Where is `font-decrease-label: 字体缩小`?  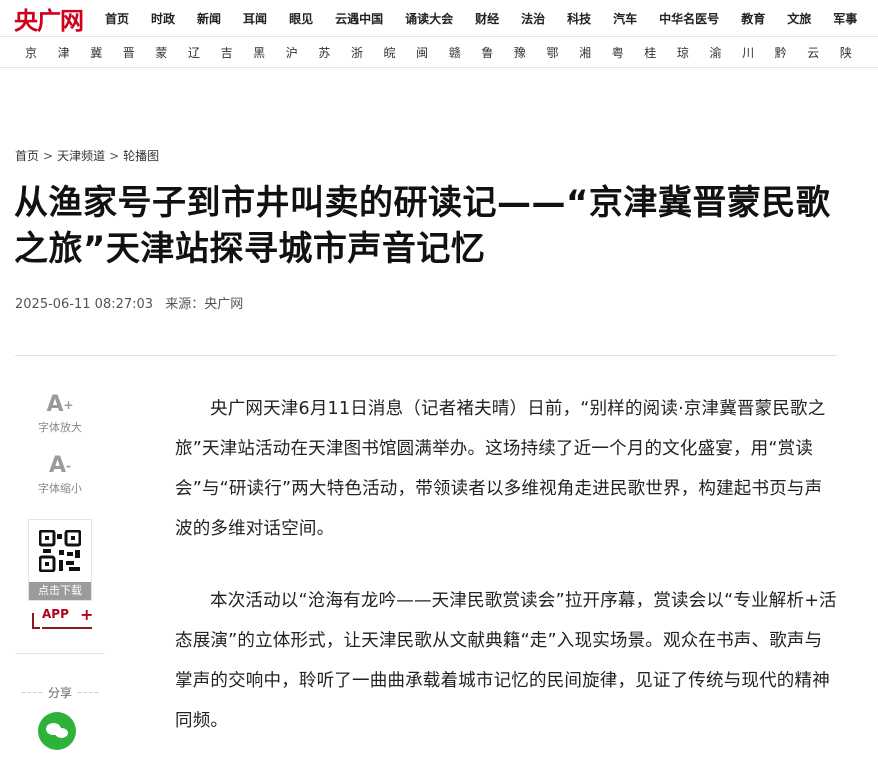
font-decrease-label: 字体缩小 is located at coordinates (60, 488).